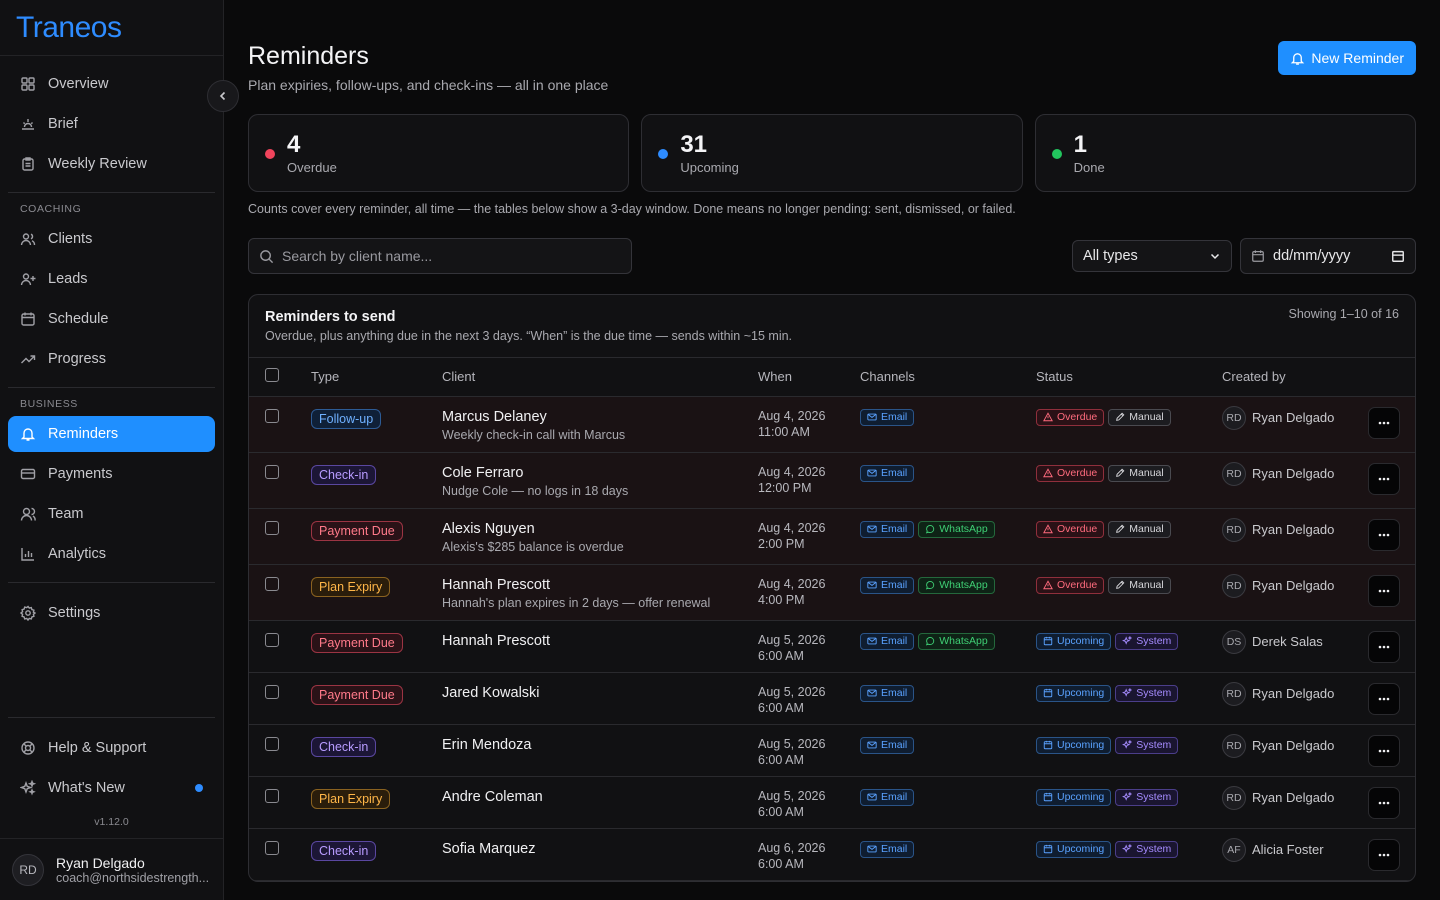  Describe the element at coordinates (376, 377) in the screenshot. I see `column-header-type: Type` at that location.